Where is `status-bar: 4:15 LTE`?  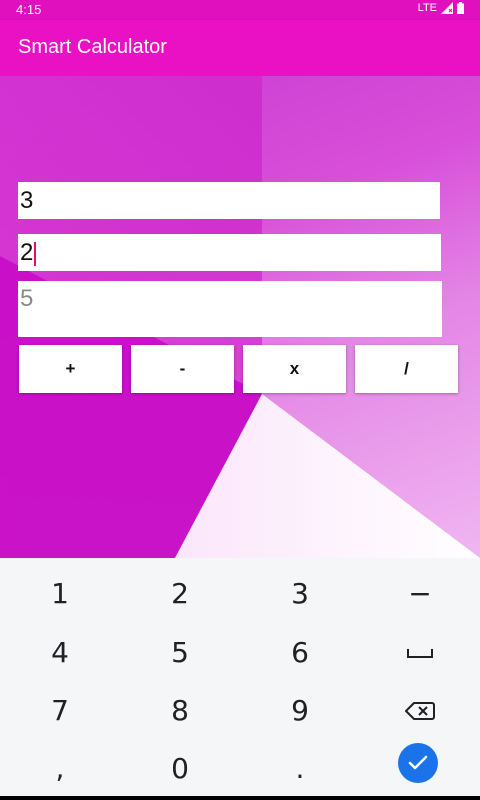 status-bar: 4:15 LTE is located at coordinates (240, 10).